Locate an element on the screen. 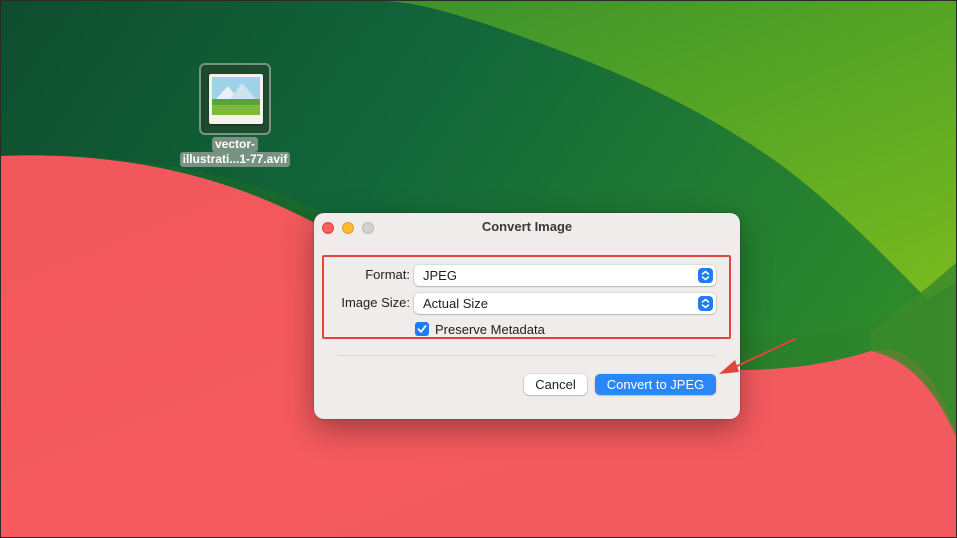 This screenshot has height=538, width=957. divider is located at coordinates (527, 355).